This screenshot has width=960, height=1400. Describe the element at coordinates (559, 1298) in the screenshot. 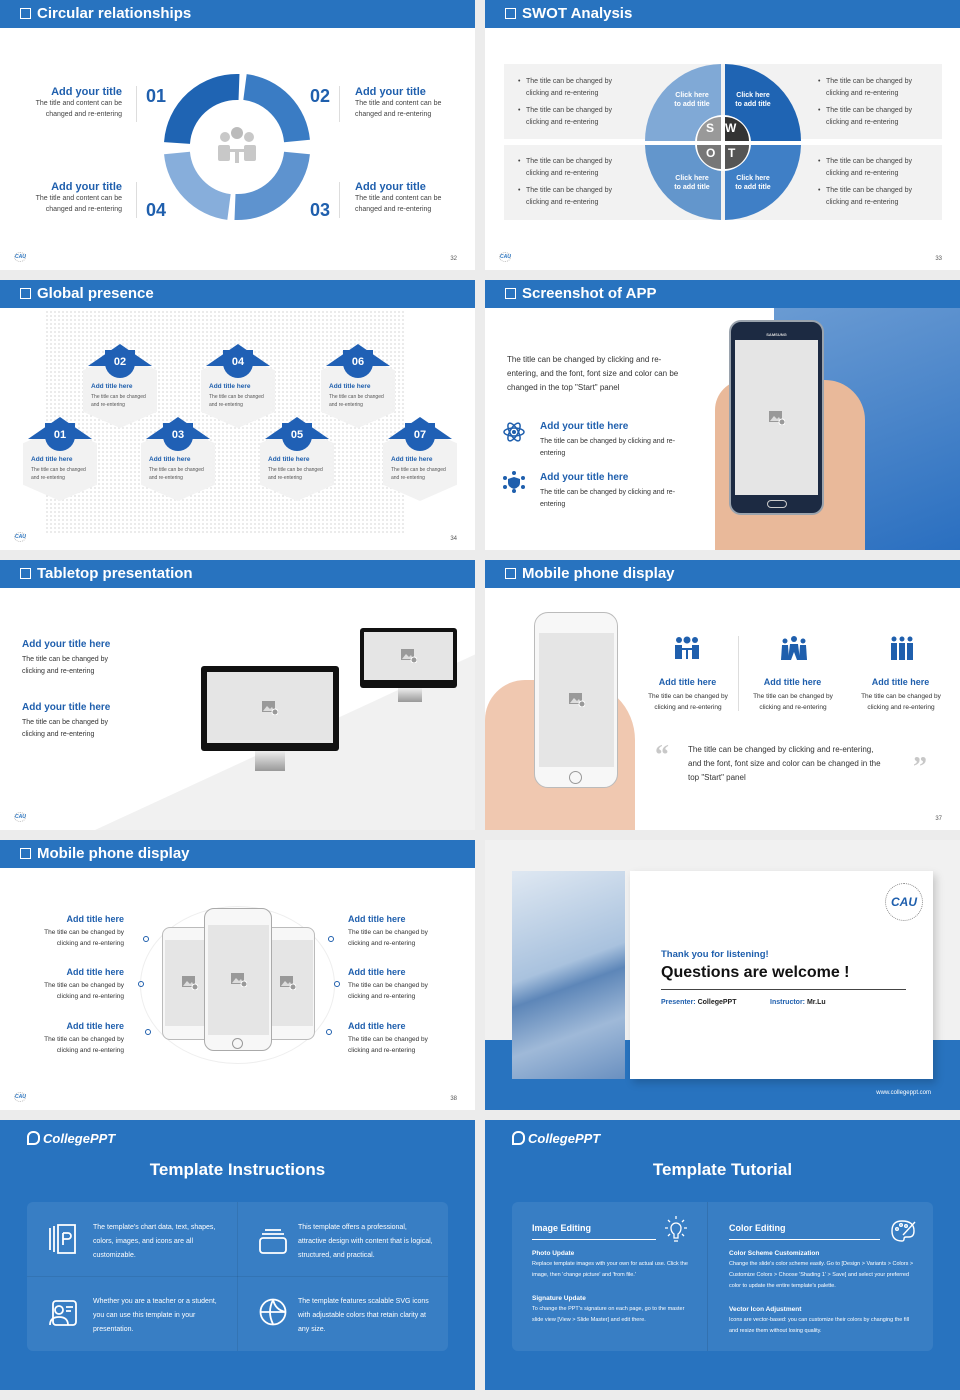

I see `section-title: Signature Update` at that location.